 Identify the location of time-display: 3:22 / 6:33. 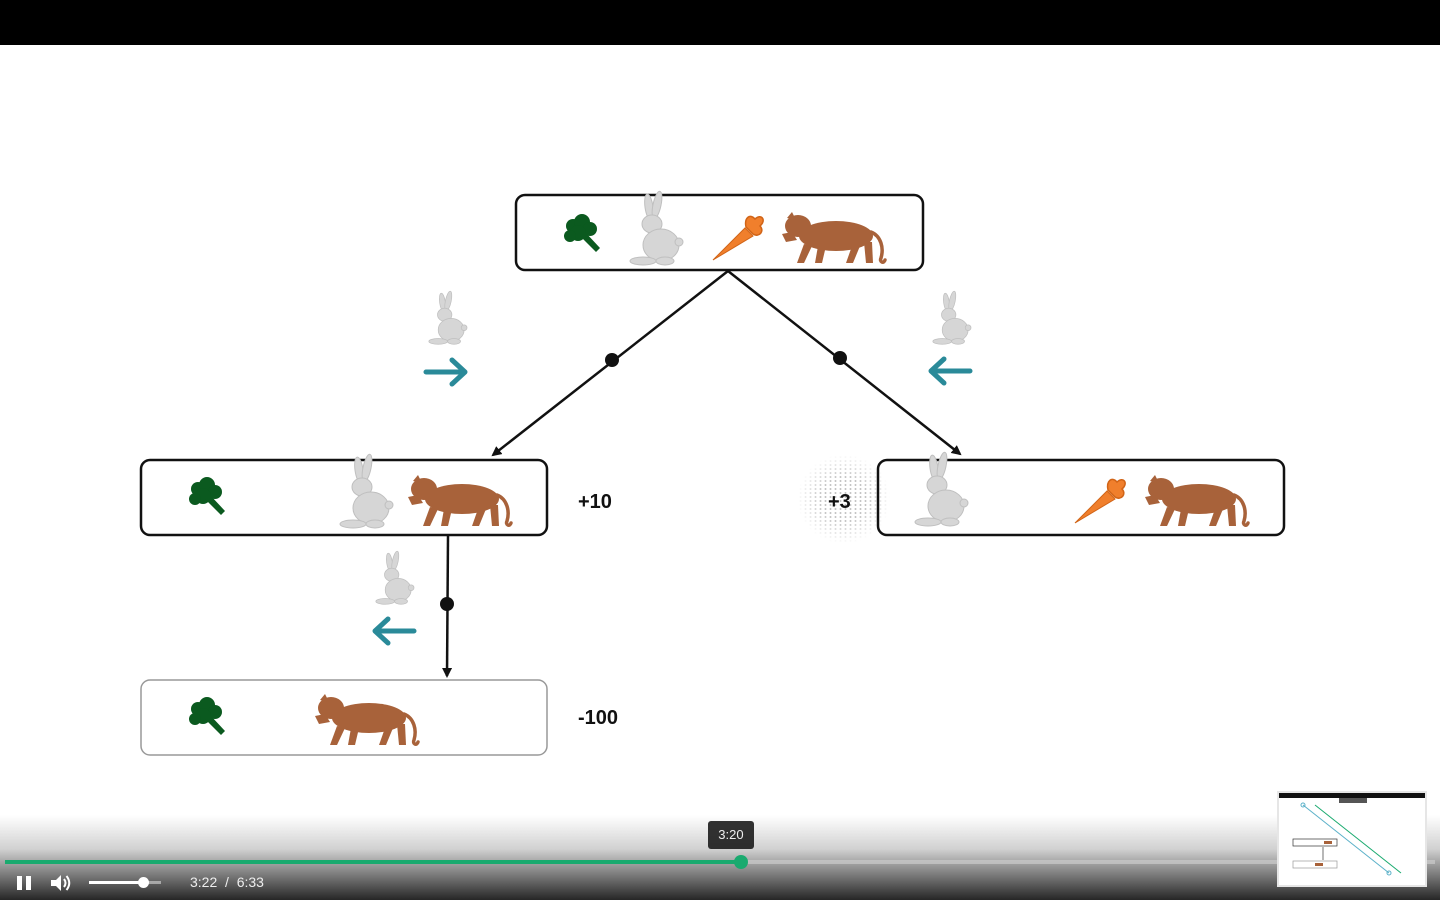
(227, 882).